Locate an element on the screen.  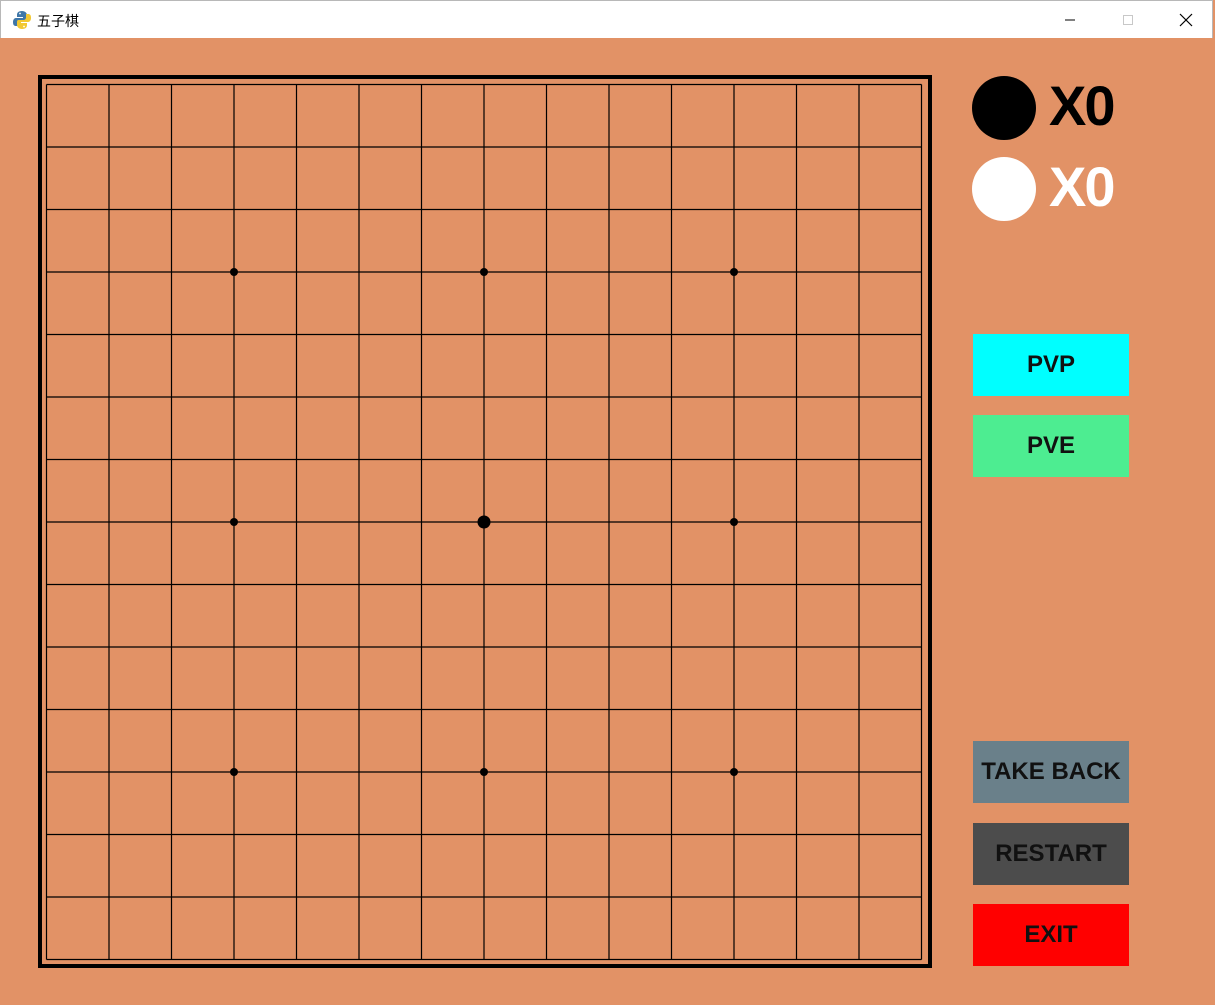
close-button is located at coordinates (1186, 20).